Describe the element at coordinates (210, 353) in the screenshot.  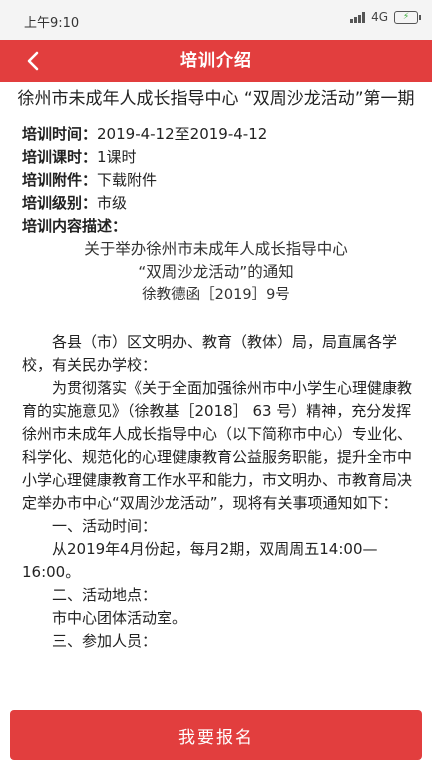
I see `notice-recipients: 各县（市）区文明办、教育（教体）局，局直属各学校，有关民办学校：` at that location.